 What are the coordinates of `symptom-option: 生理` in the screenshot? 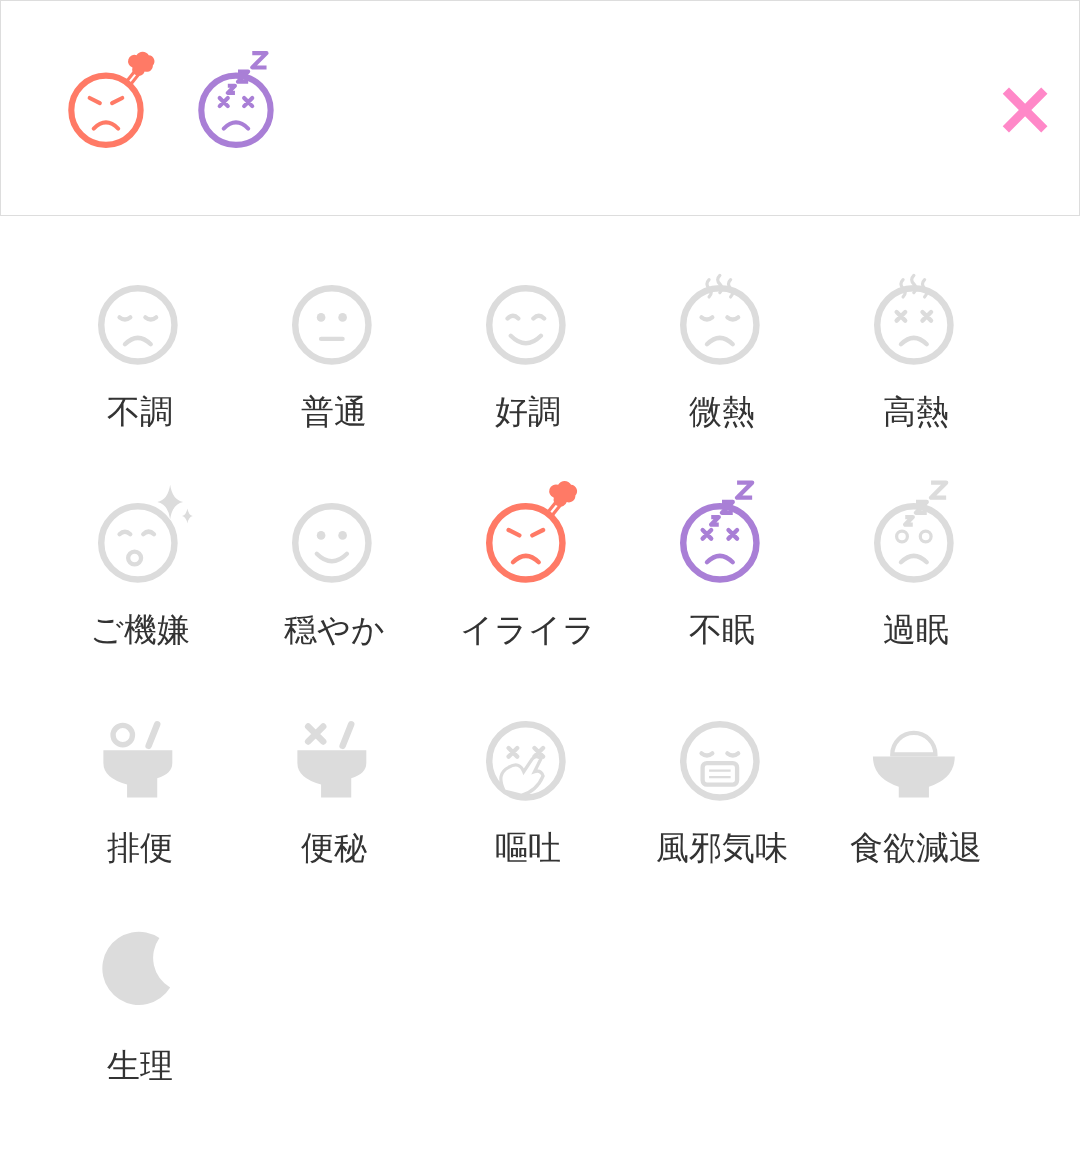 It's located at (140, 1019).